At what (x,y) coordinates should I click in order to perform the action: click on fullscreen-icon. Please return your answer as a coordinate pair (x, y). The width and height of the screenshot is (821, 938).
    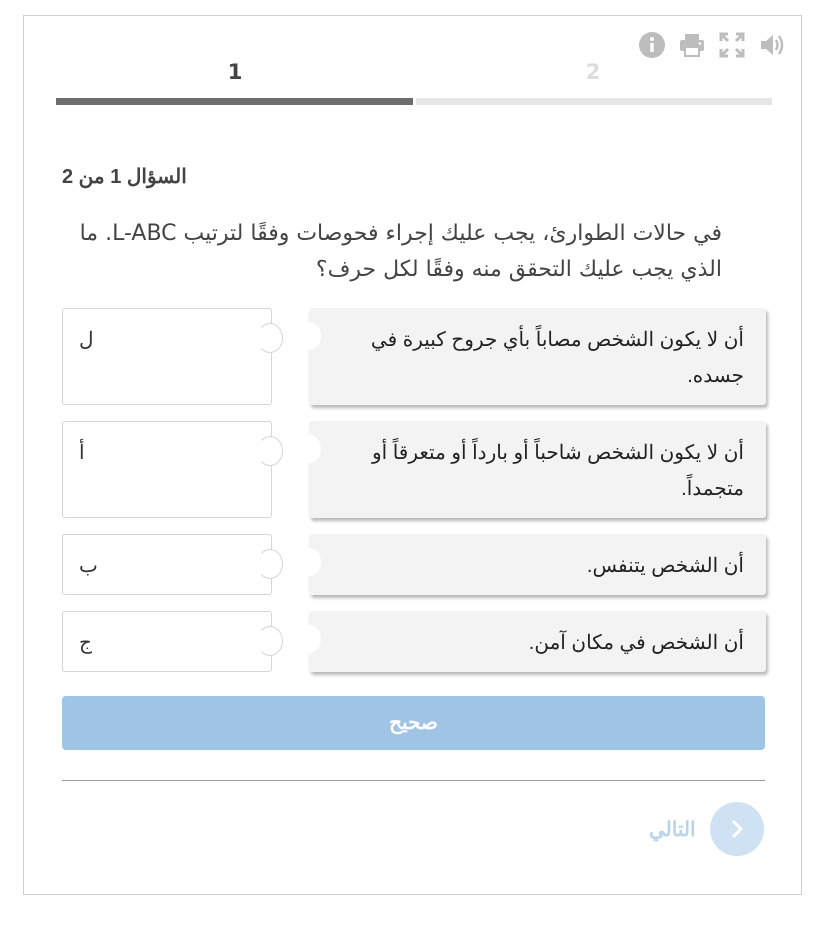
    Looking at the image, I should click on (732, 45).